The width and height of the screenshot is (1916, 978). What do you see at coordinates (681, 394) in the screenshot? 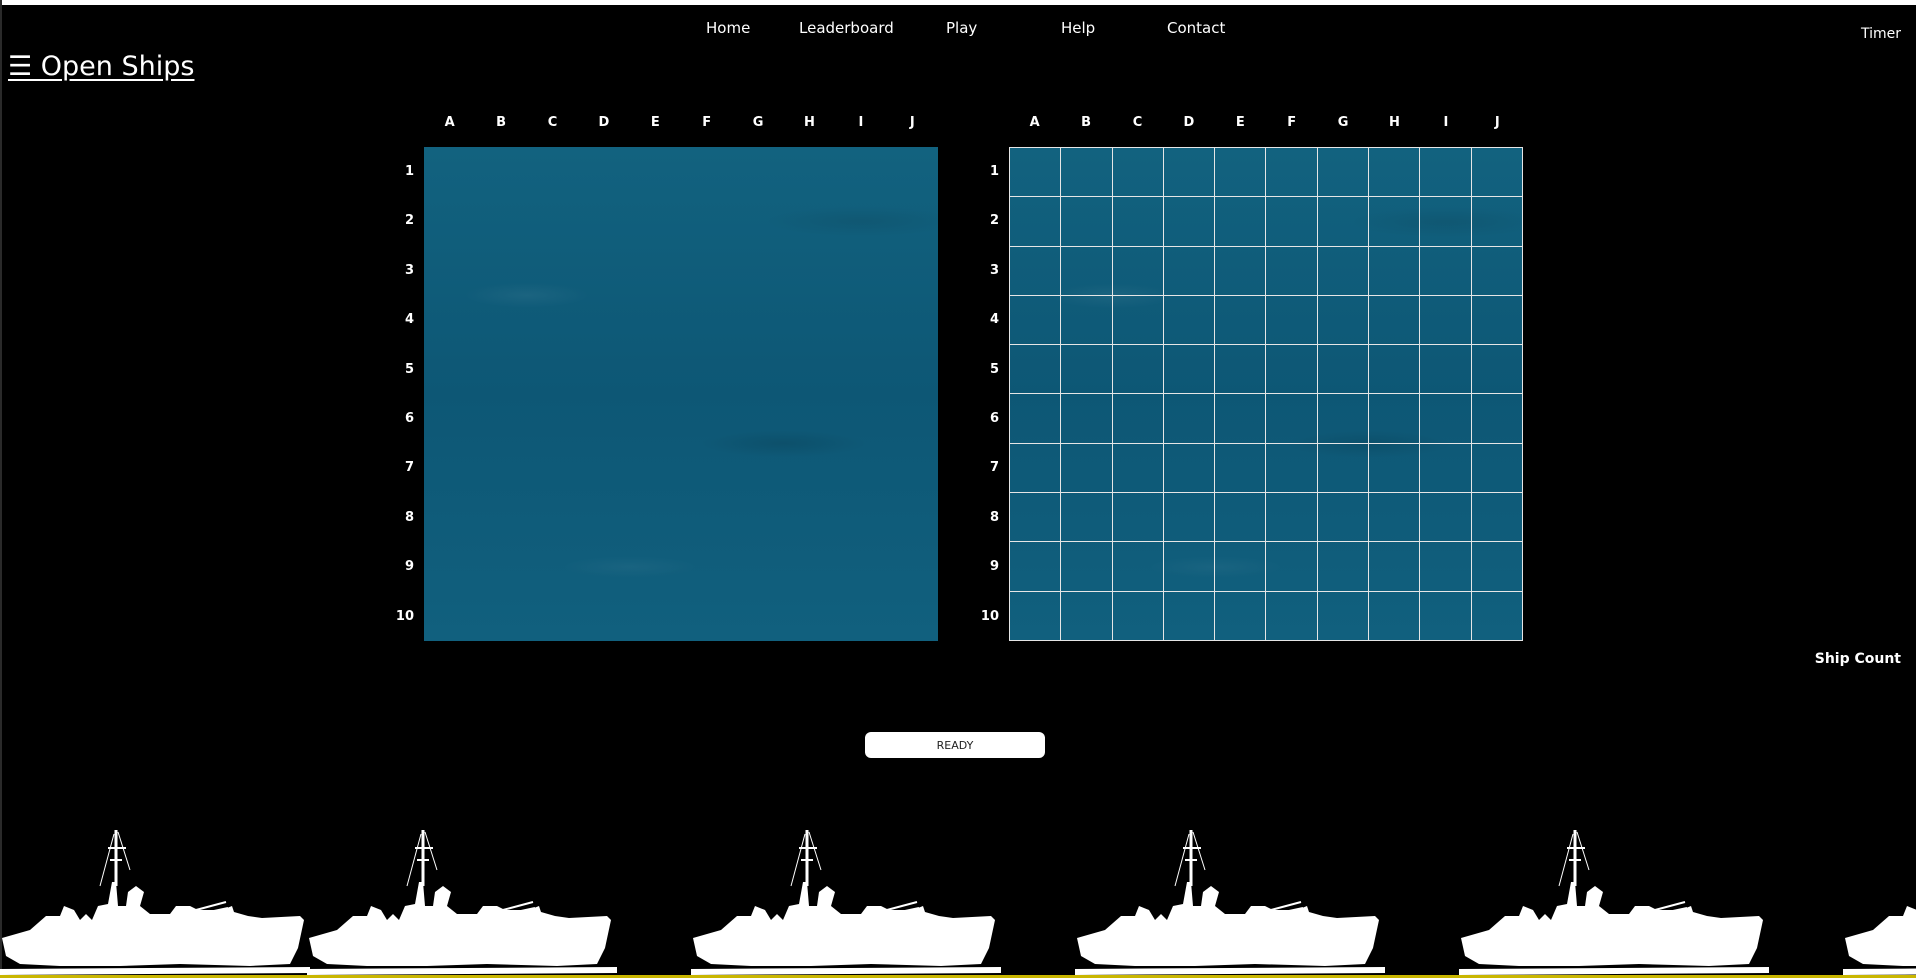
I see `player-ocean-grid` at bounding box center [681, 394].